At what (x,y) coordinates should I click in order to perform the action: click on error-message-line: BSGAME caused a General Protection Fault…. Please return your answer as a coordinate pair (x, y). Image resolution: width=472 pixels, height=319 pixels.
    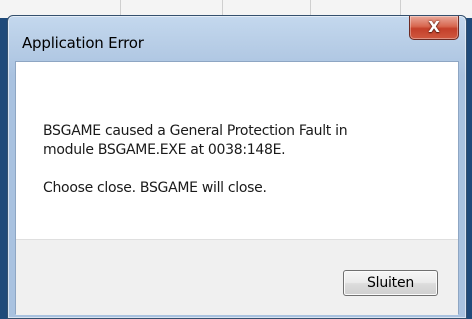
    Looking at the image, I should click on (195, 131).